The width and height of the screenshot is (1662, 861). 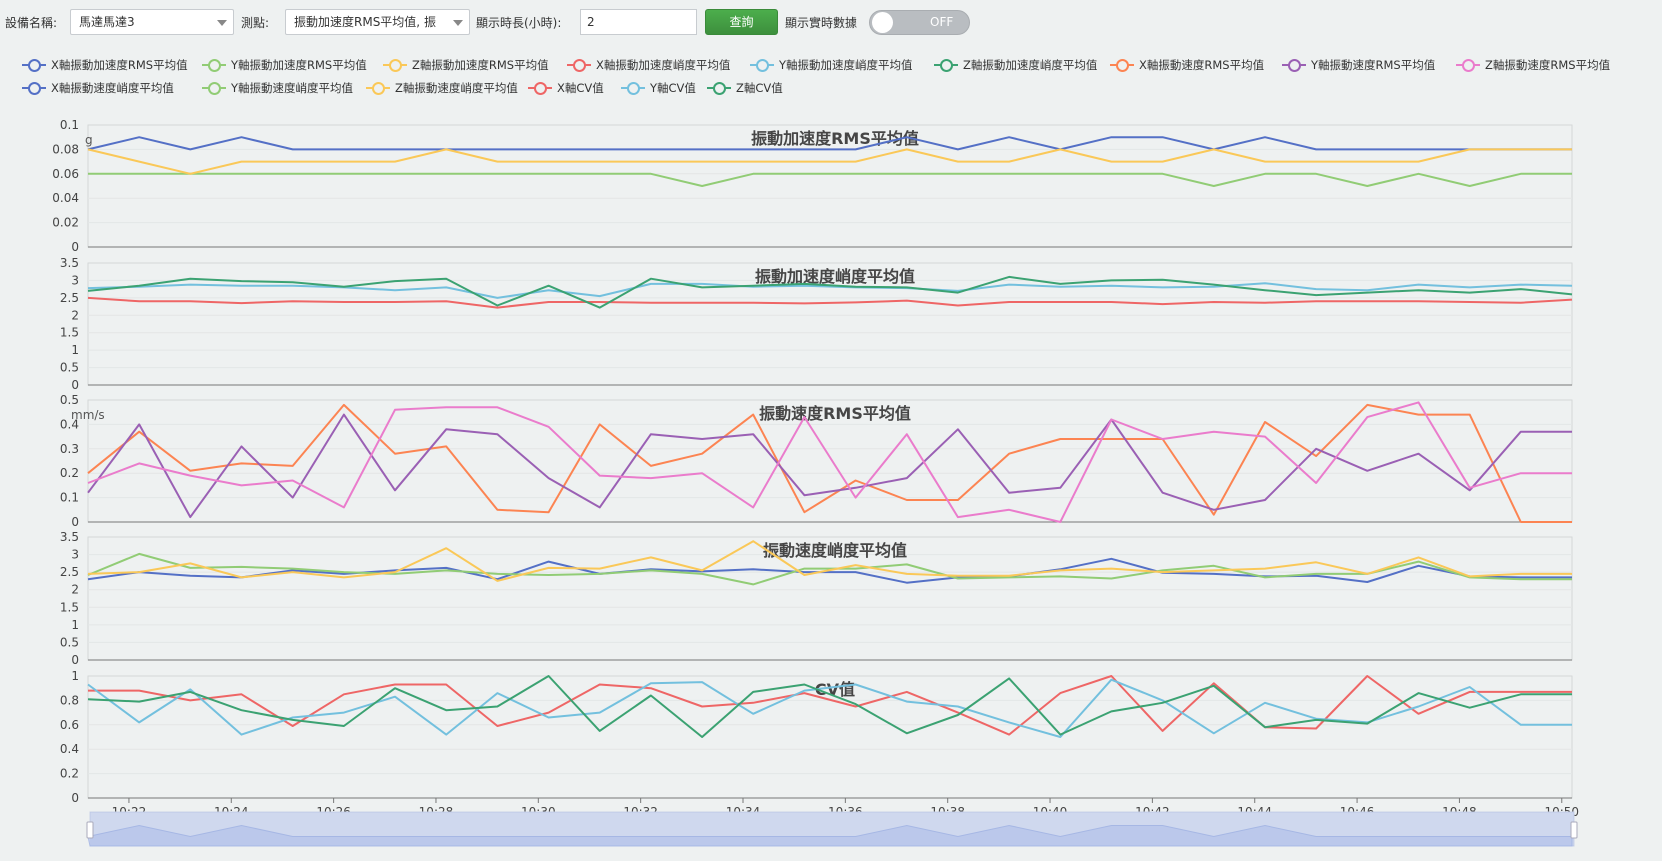 What do you see at coordinates (832, 829) in the screenshot?
I see `datazoom-window` at bounding box center [832, 829].